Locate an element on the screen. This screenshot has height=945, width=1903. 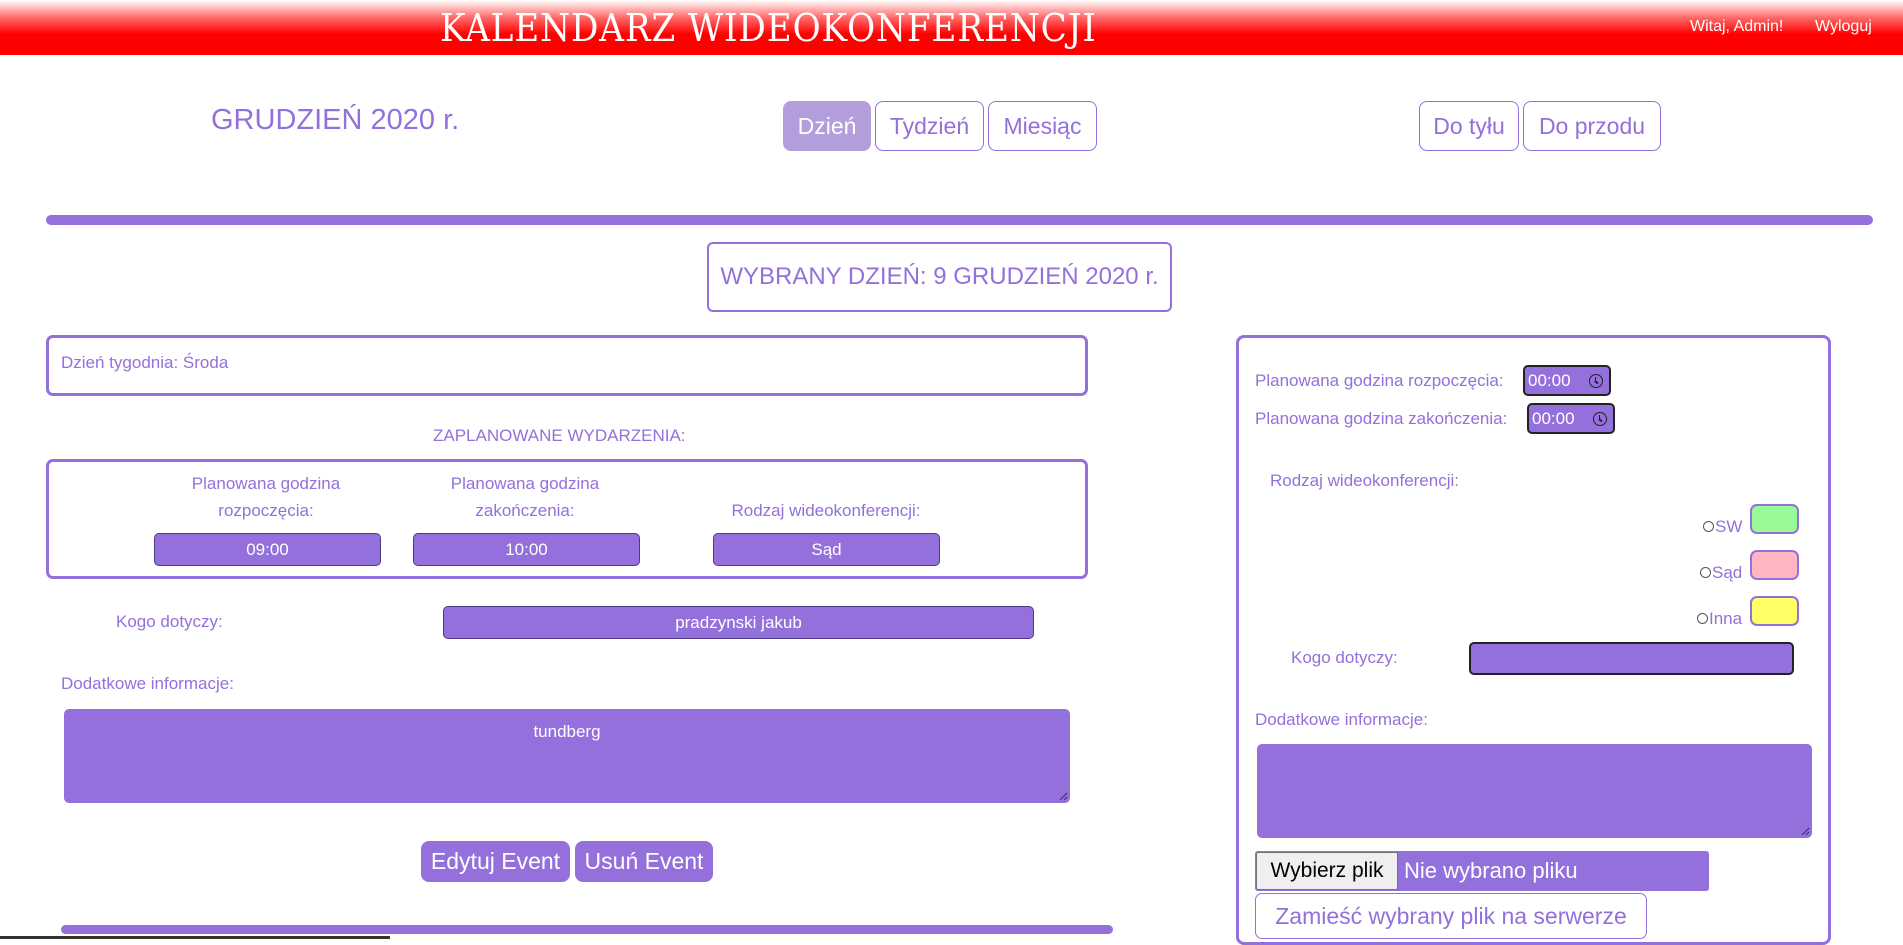
view-month-button: Miesiąc is located at coordinates (1042, 126).